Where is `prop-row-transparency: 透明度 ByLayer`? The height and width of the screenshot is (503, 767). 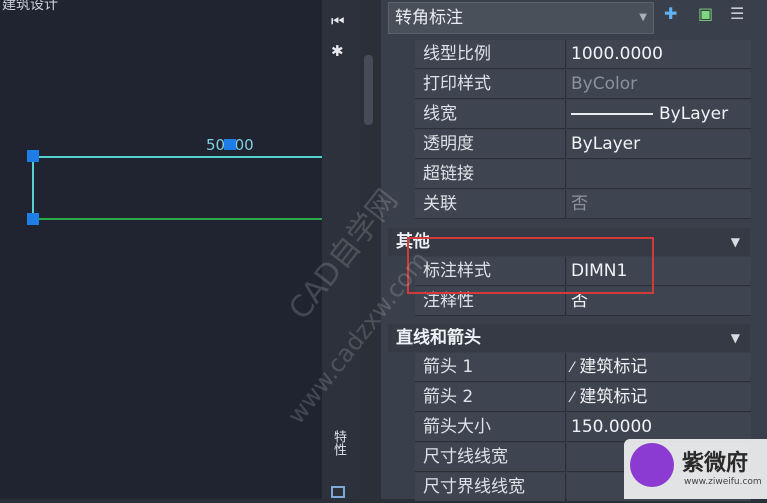 prop-row-transparency: 透明度 ByLayer is located at coordinates (583, 145).